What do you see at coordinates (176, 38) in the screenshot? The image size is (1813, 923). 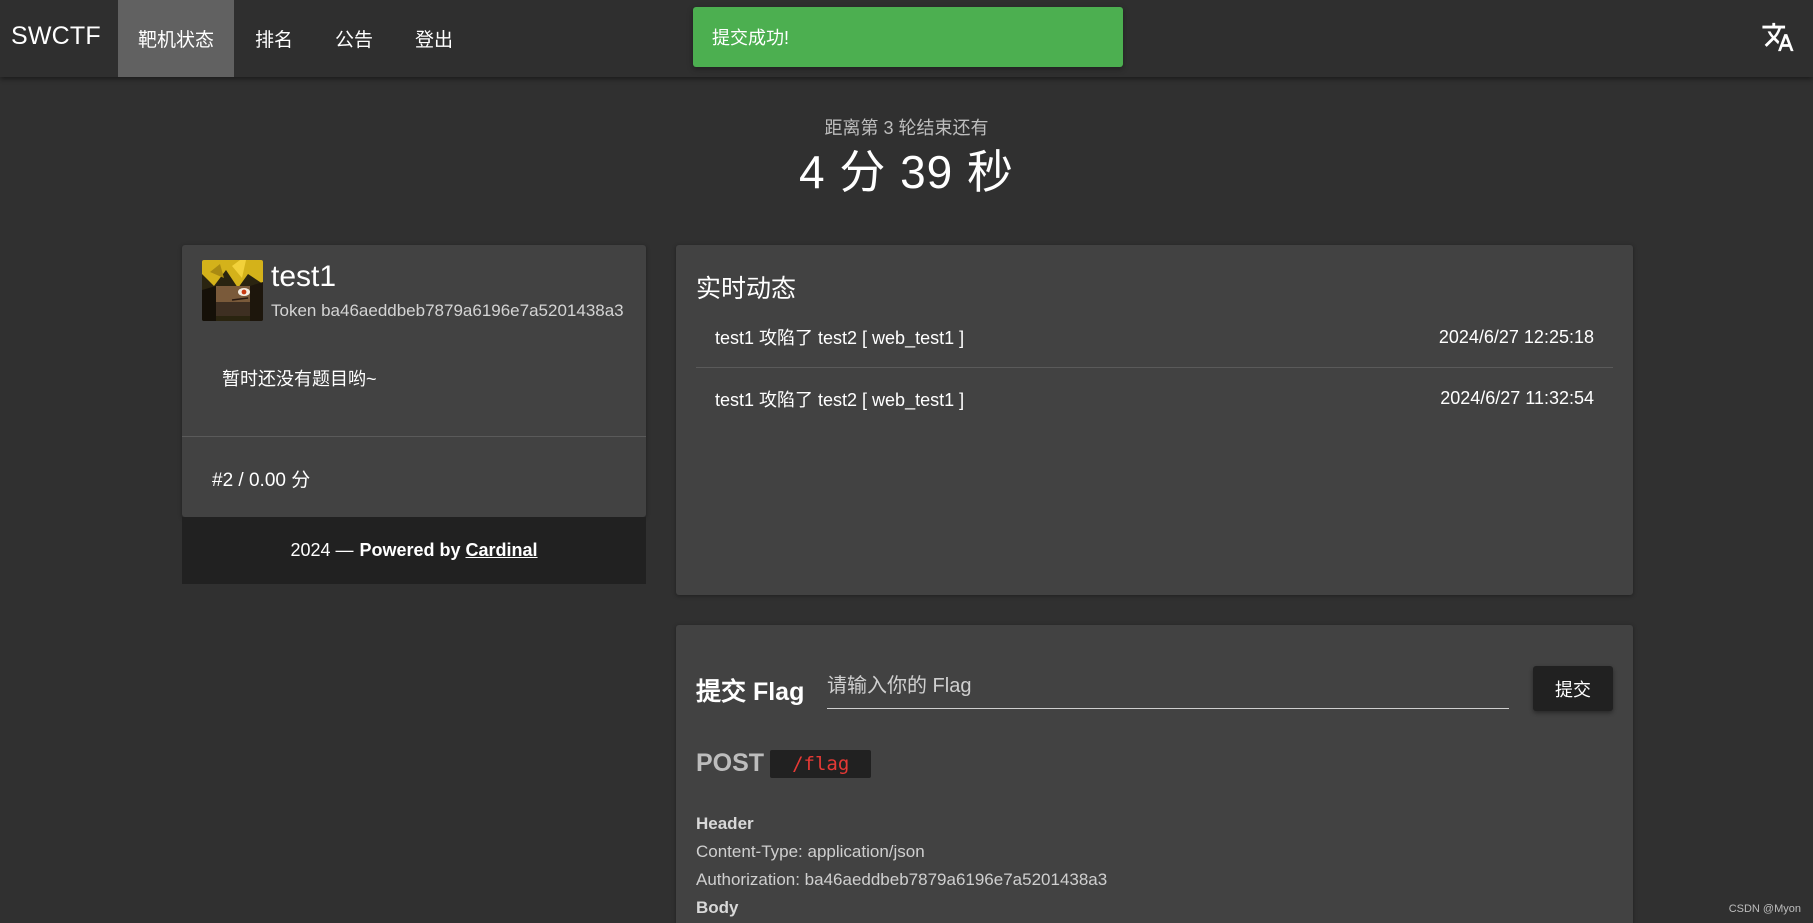 I see `nav-target-status: 靶机状态` at bounding box center [176, 38].